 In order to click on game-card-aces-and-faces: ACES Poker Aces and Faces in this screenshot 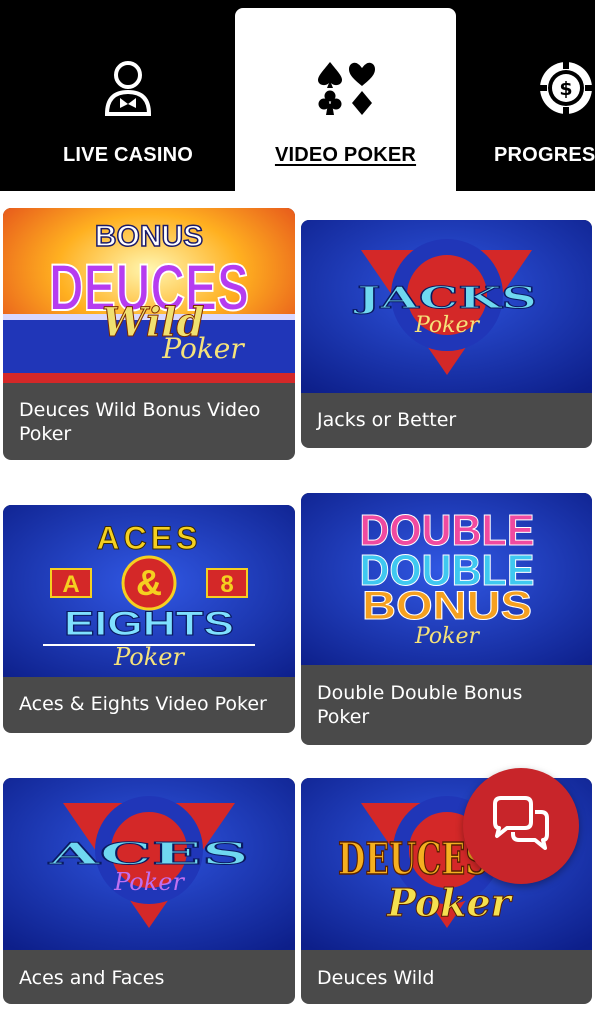, I will do `click(149, 891)`.